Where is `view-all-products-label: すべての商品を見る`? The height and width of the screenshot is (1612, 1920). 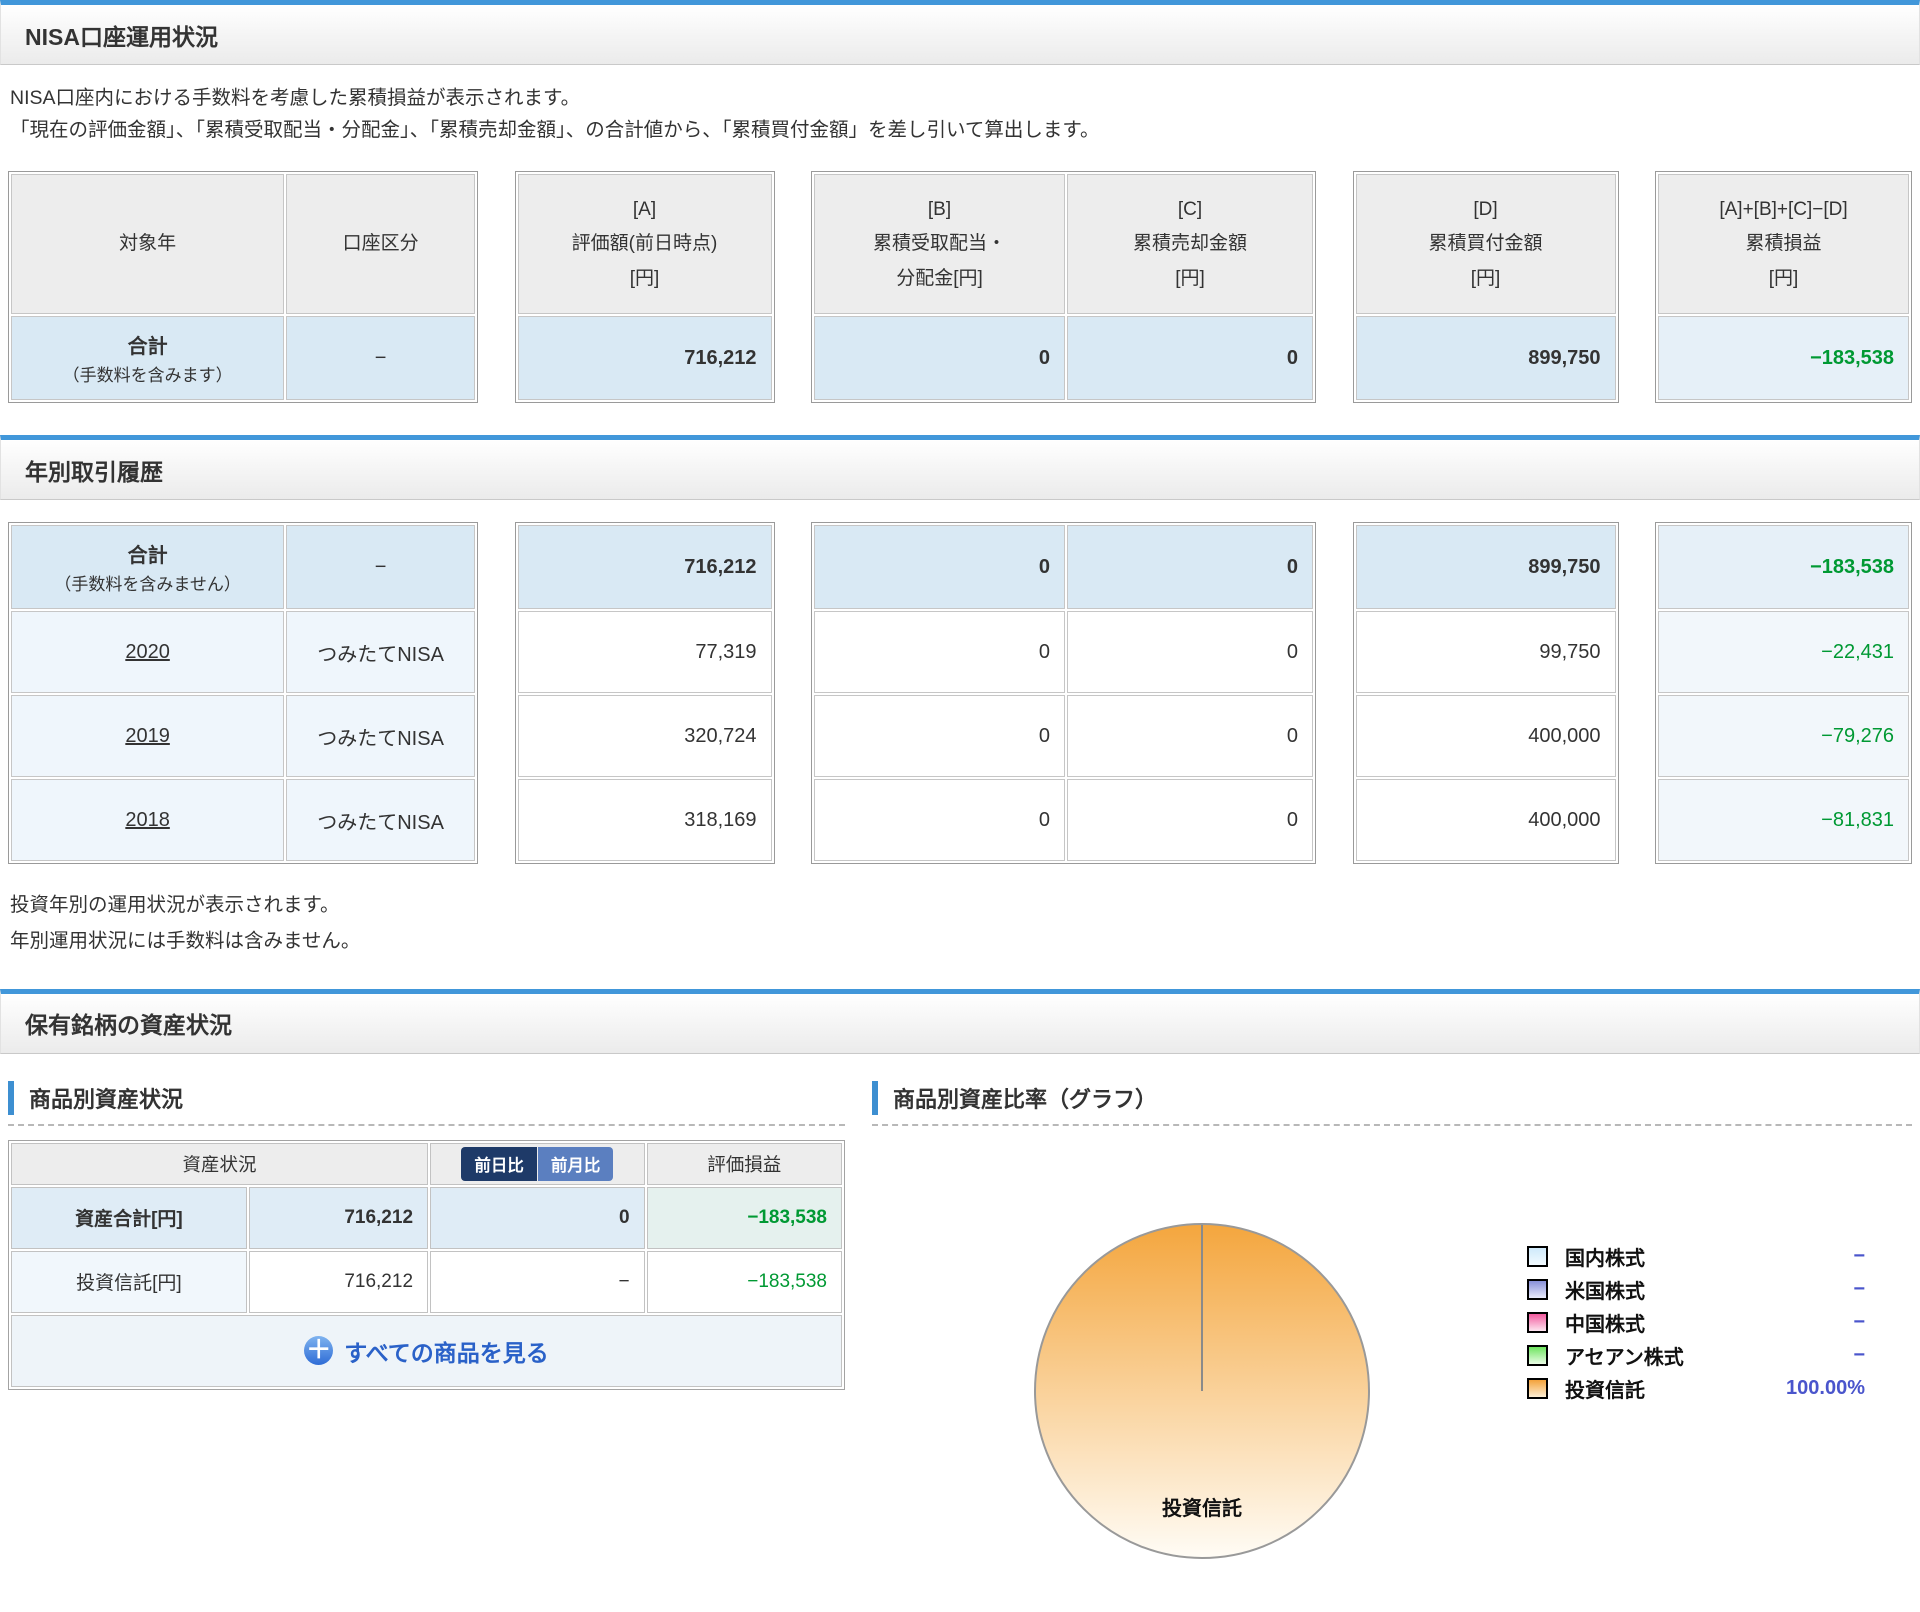
view-all-products-label: すべての商品を見る is located at coordinates (446, 1352).